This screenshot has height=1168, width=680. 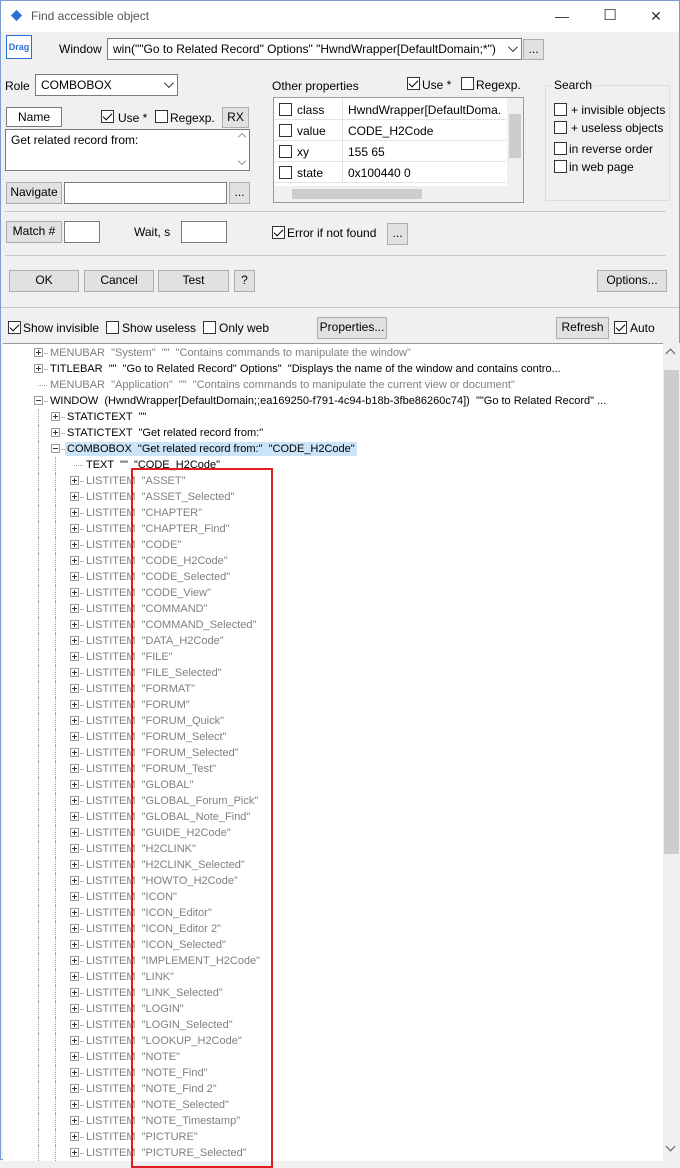 I want to click on tree-item-label: LISTITEM "DATA_H2Code", so click(x=155, y=641).